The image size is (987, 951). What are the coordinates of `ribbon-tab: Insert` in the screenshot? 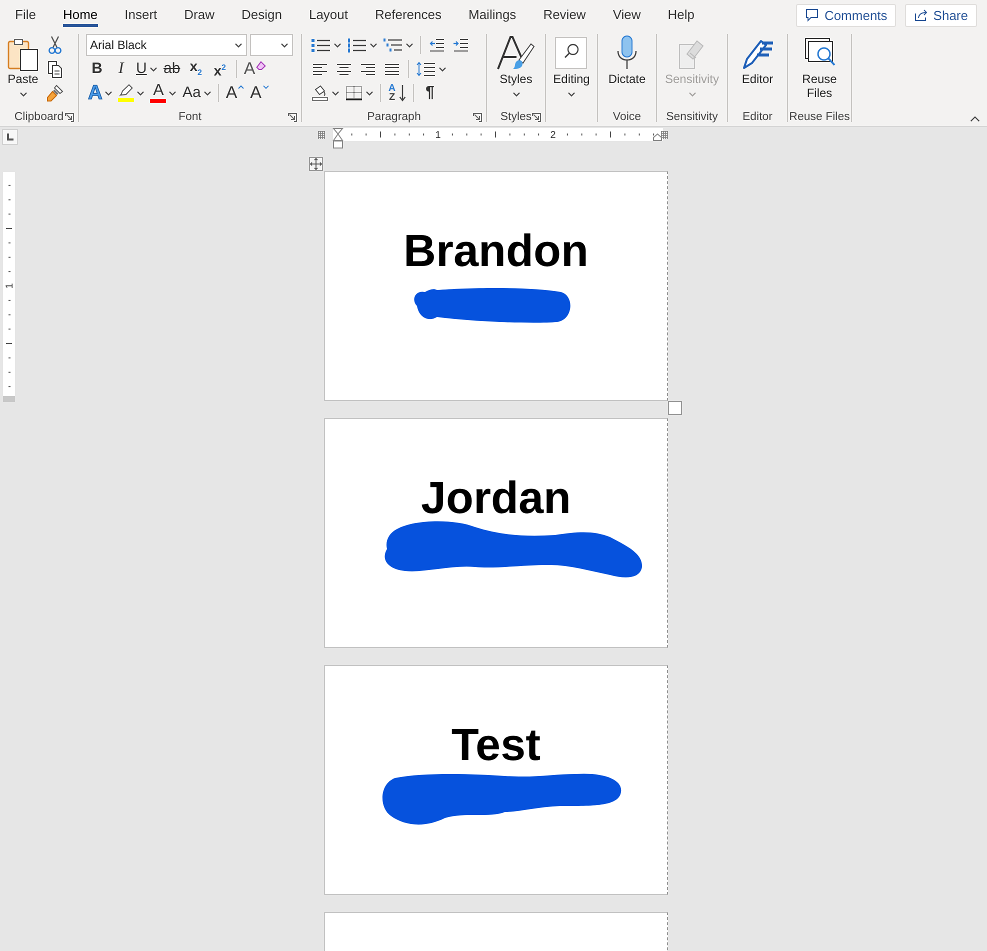 It's located at (141, 13).